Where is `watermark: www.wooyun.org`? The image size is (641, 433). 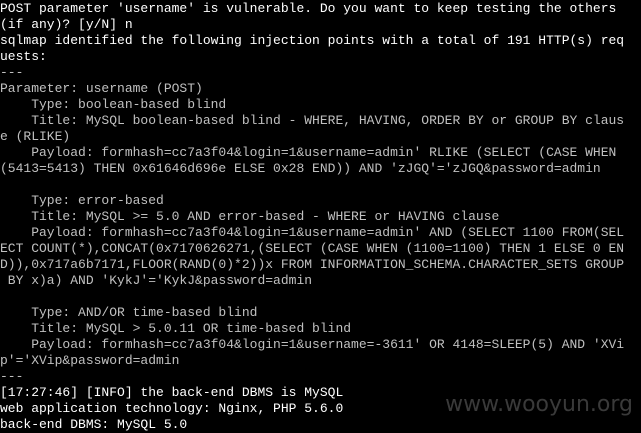
watermark: www.wooyun.org is located at coordinates (539, 404).